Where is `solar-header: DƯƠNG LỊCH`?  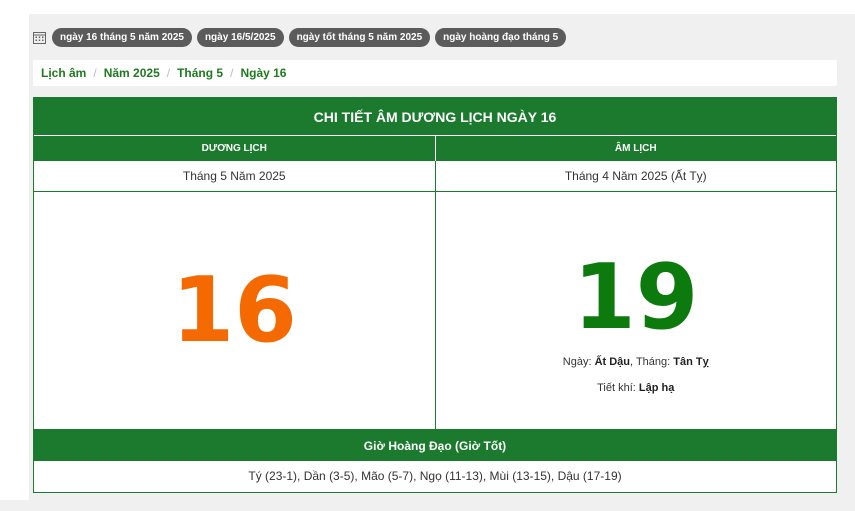 solar-header: DƯƠNG LỊCH is located at coordinates (235, 148).